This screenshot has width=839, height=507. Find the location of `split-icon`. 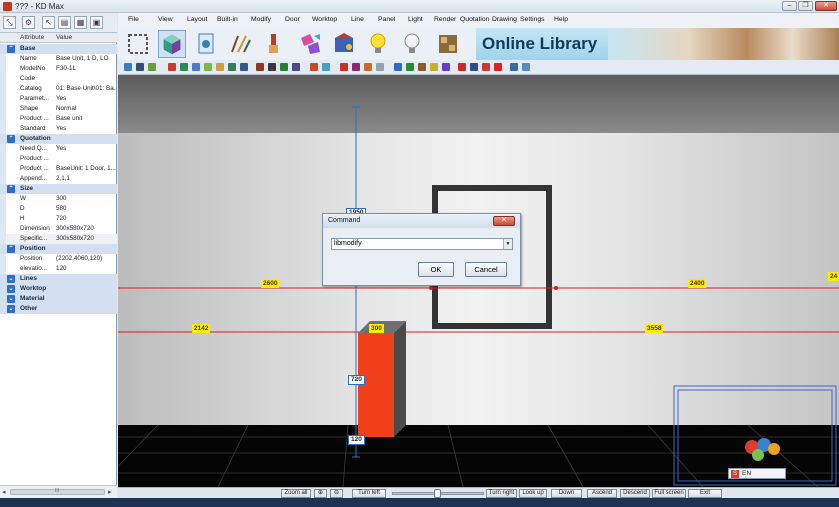

split-icon is located at coordinates (462, 67).